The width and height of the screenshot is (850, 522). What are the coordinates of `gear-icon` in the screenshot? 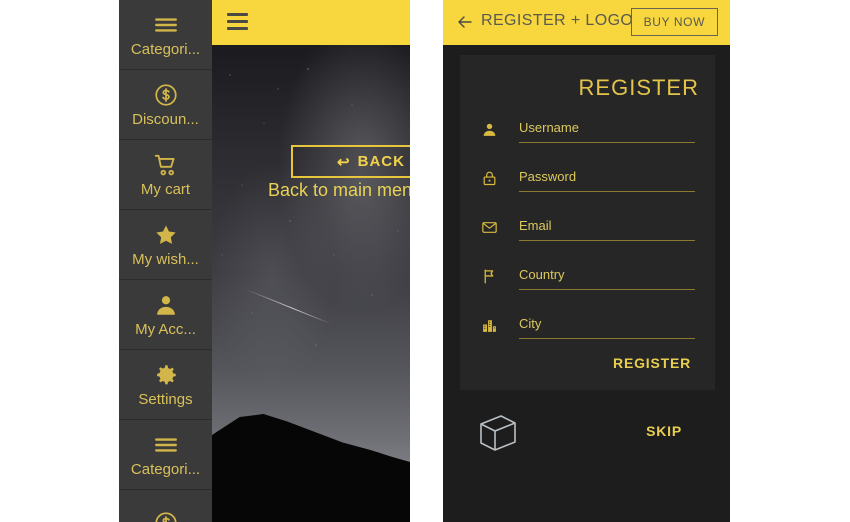 It's located at (166, 375).